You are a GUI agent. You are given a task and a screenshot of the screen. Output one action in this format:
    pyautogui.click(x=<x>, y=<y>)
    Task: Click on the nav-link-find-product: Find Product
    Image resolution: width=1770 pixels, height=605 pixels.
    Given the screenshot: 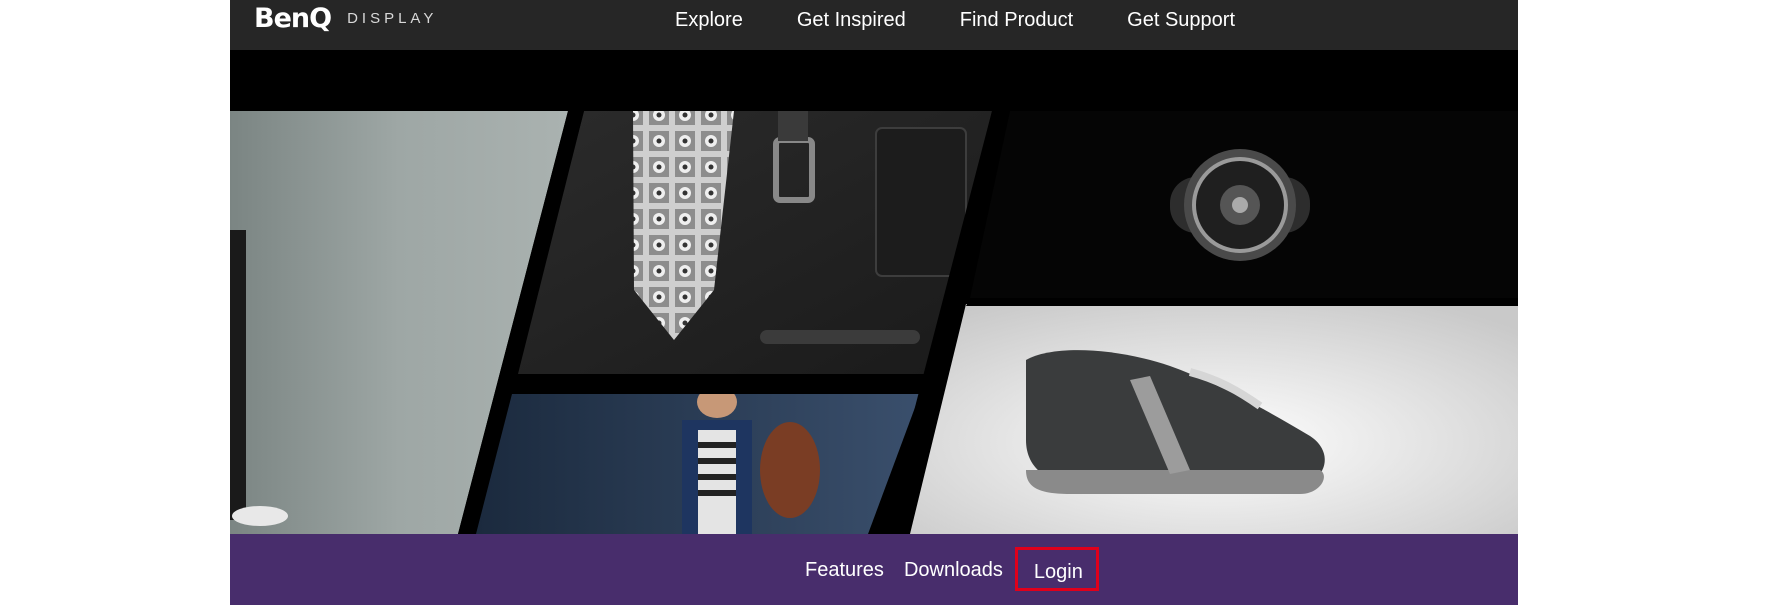 What is the action you would take?
    pyautogui.click(x=1016, y=20)
    